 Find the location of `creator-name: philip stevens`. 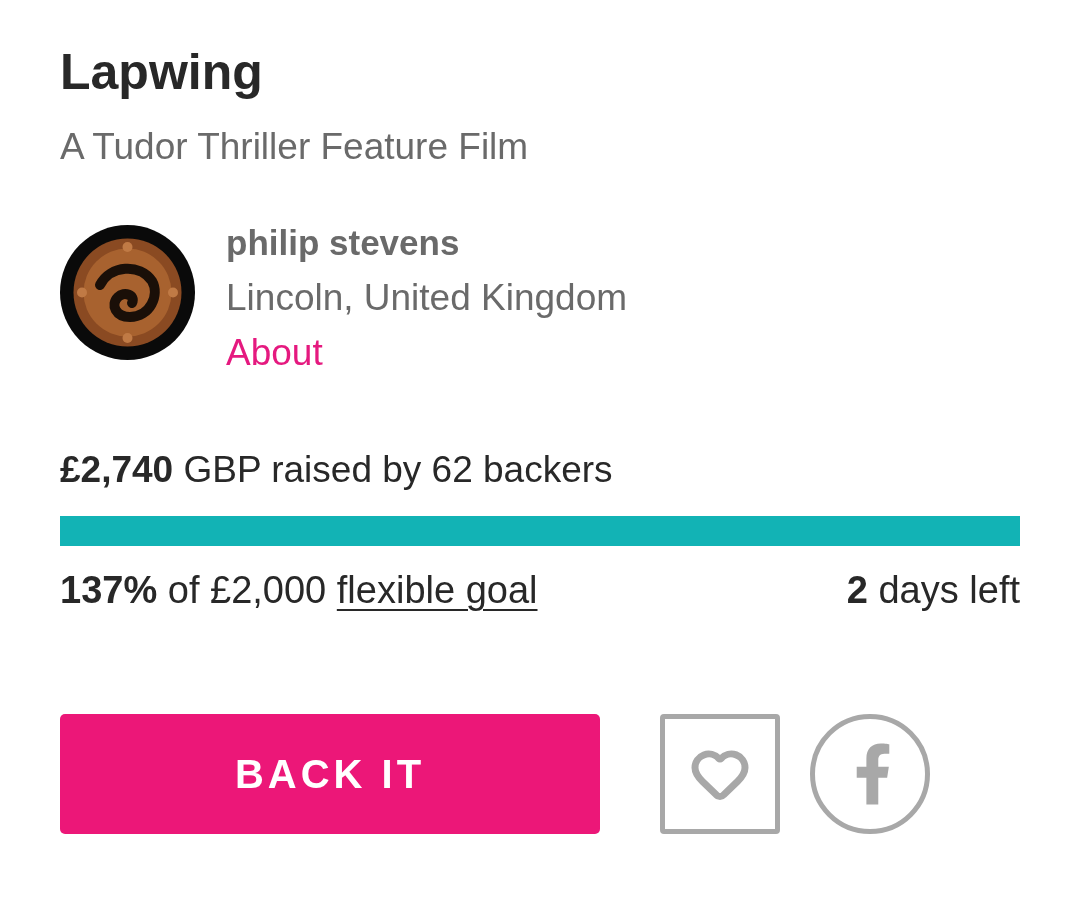

creator-name: philip stevens is located at coordinates (343, 243).